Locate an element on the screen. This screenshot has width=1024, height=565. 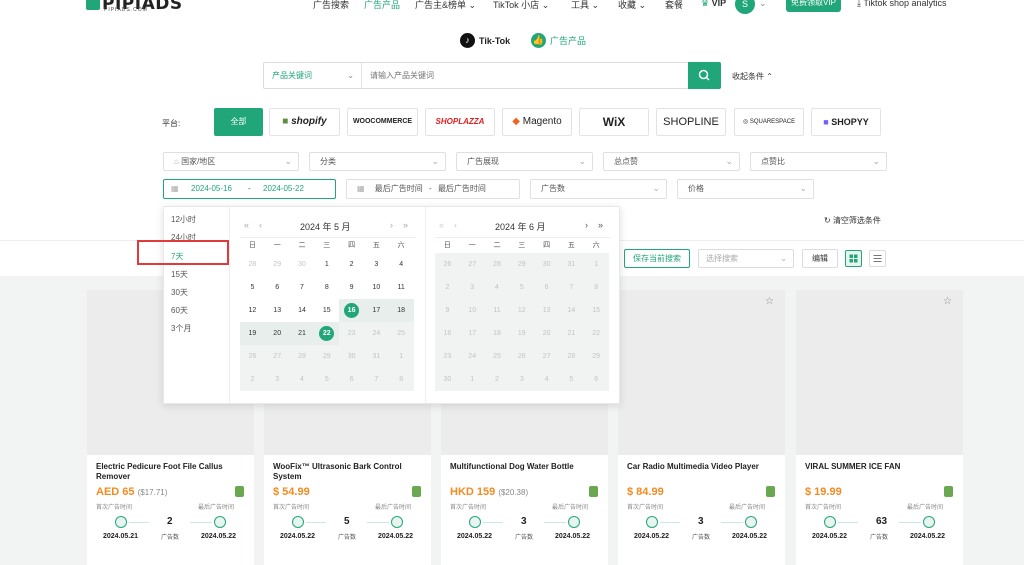
calendar-day: 10 is located at coordinates (376, 287).